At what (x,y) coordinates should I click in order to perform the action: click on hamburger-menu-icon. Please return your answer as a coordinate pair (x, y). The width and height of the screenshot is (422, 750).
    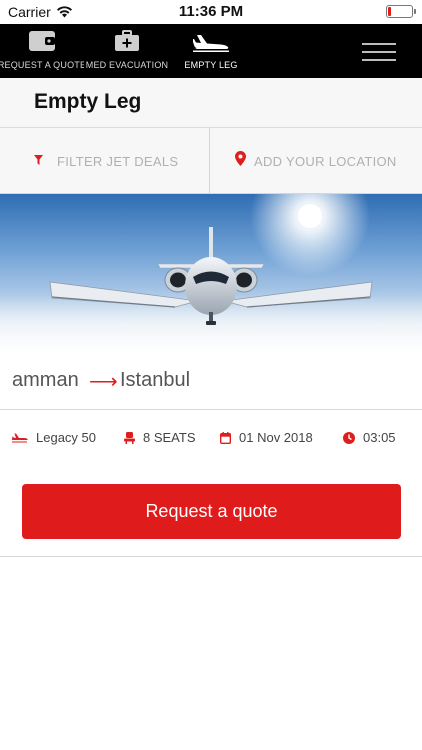
    Looking at the image, I should click on (379, 52).